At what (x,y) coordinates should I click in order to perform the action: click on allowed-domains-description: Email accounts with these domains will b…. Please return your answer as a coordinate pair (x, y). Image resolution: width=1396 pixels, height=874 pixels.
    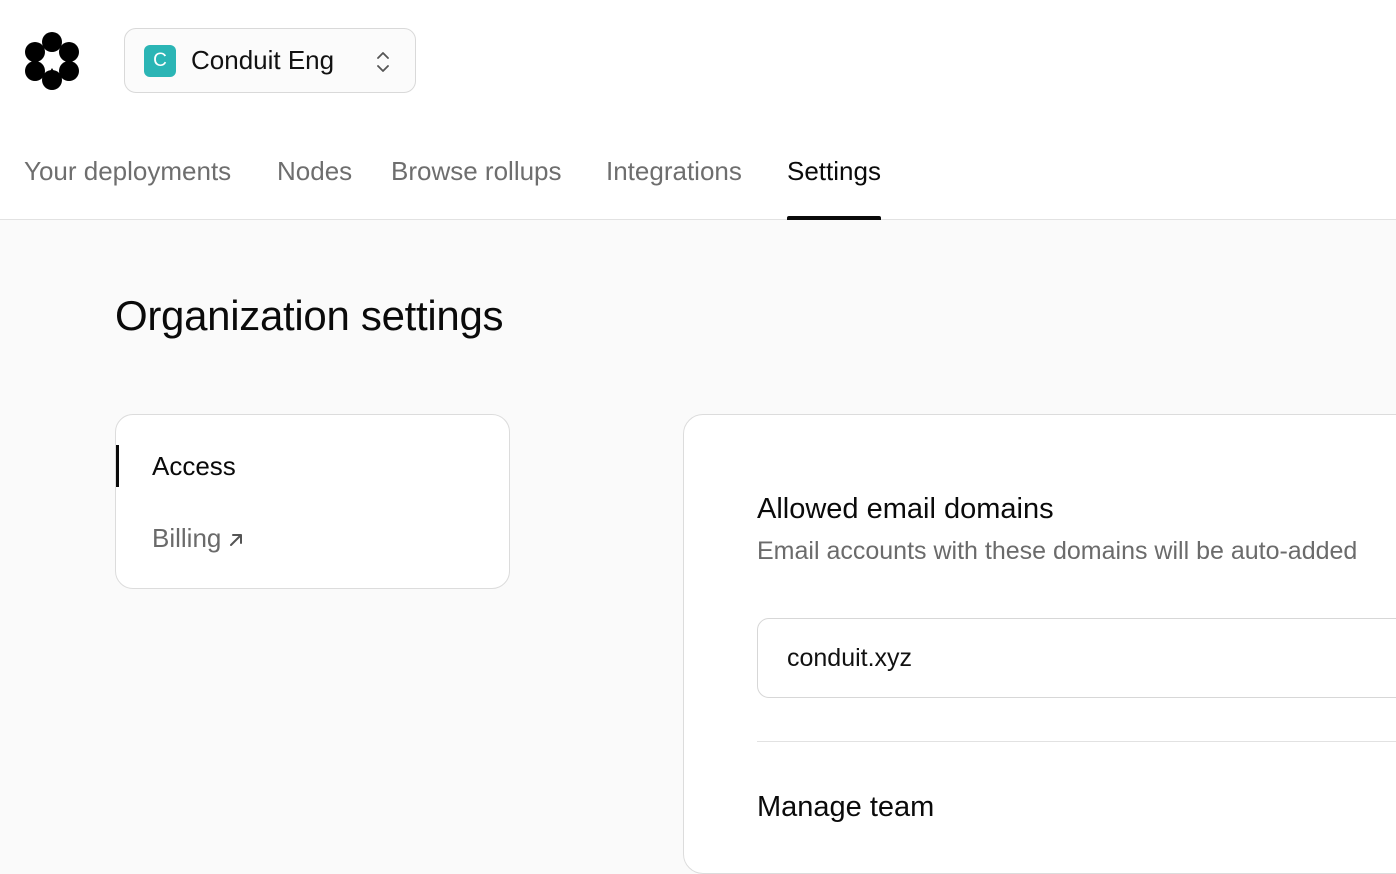
    Looking at the image, I should click on (1057, 551).